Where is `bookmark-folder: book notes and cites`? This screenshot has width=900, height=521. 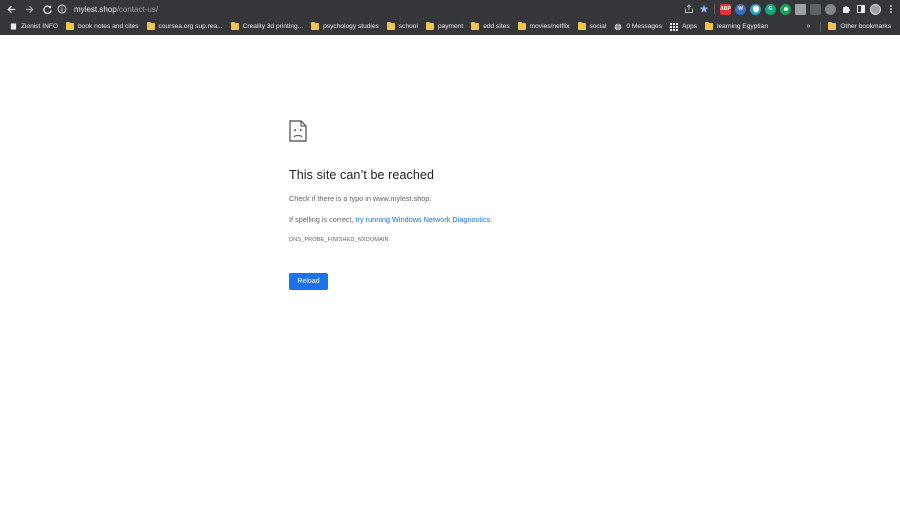 bookmark-folder: book notes and cites is located at coordinates (103, 27).